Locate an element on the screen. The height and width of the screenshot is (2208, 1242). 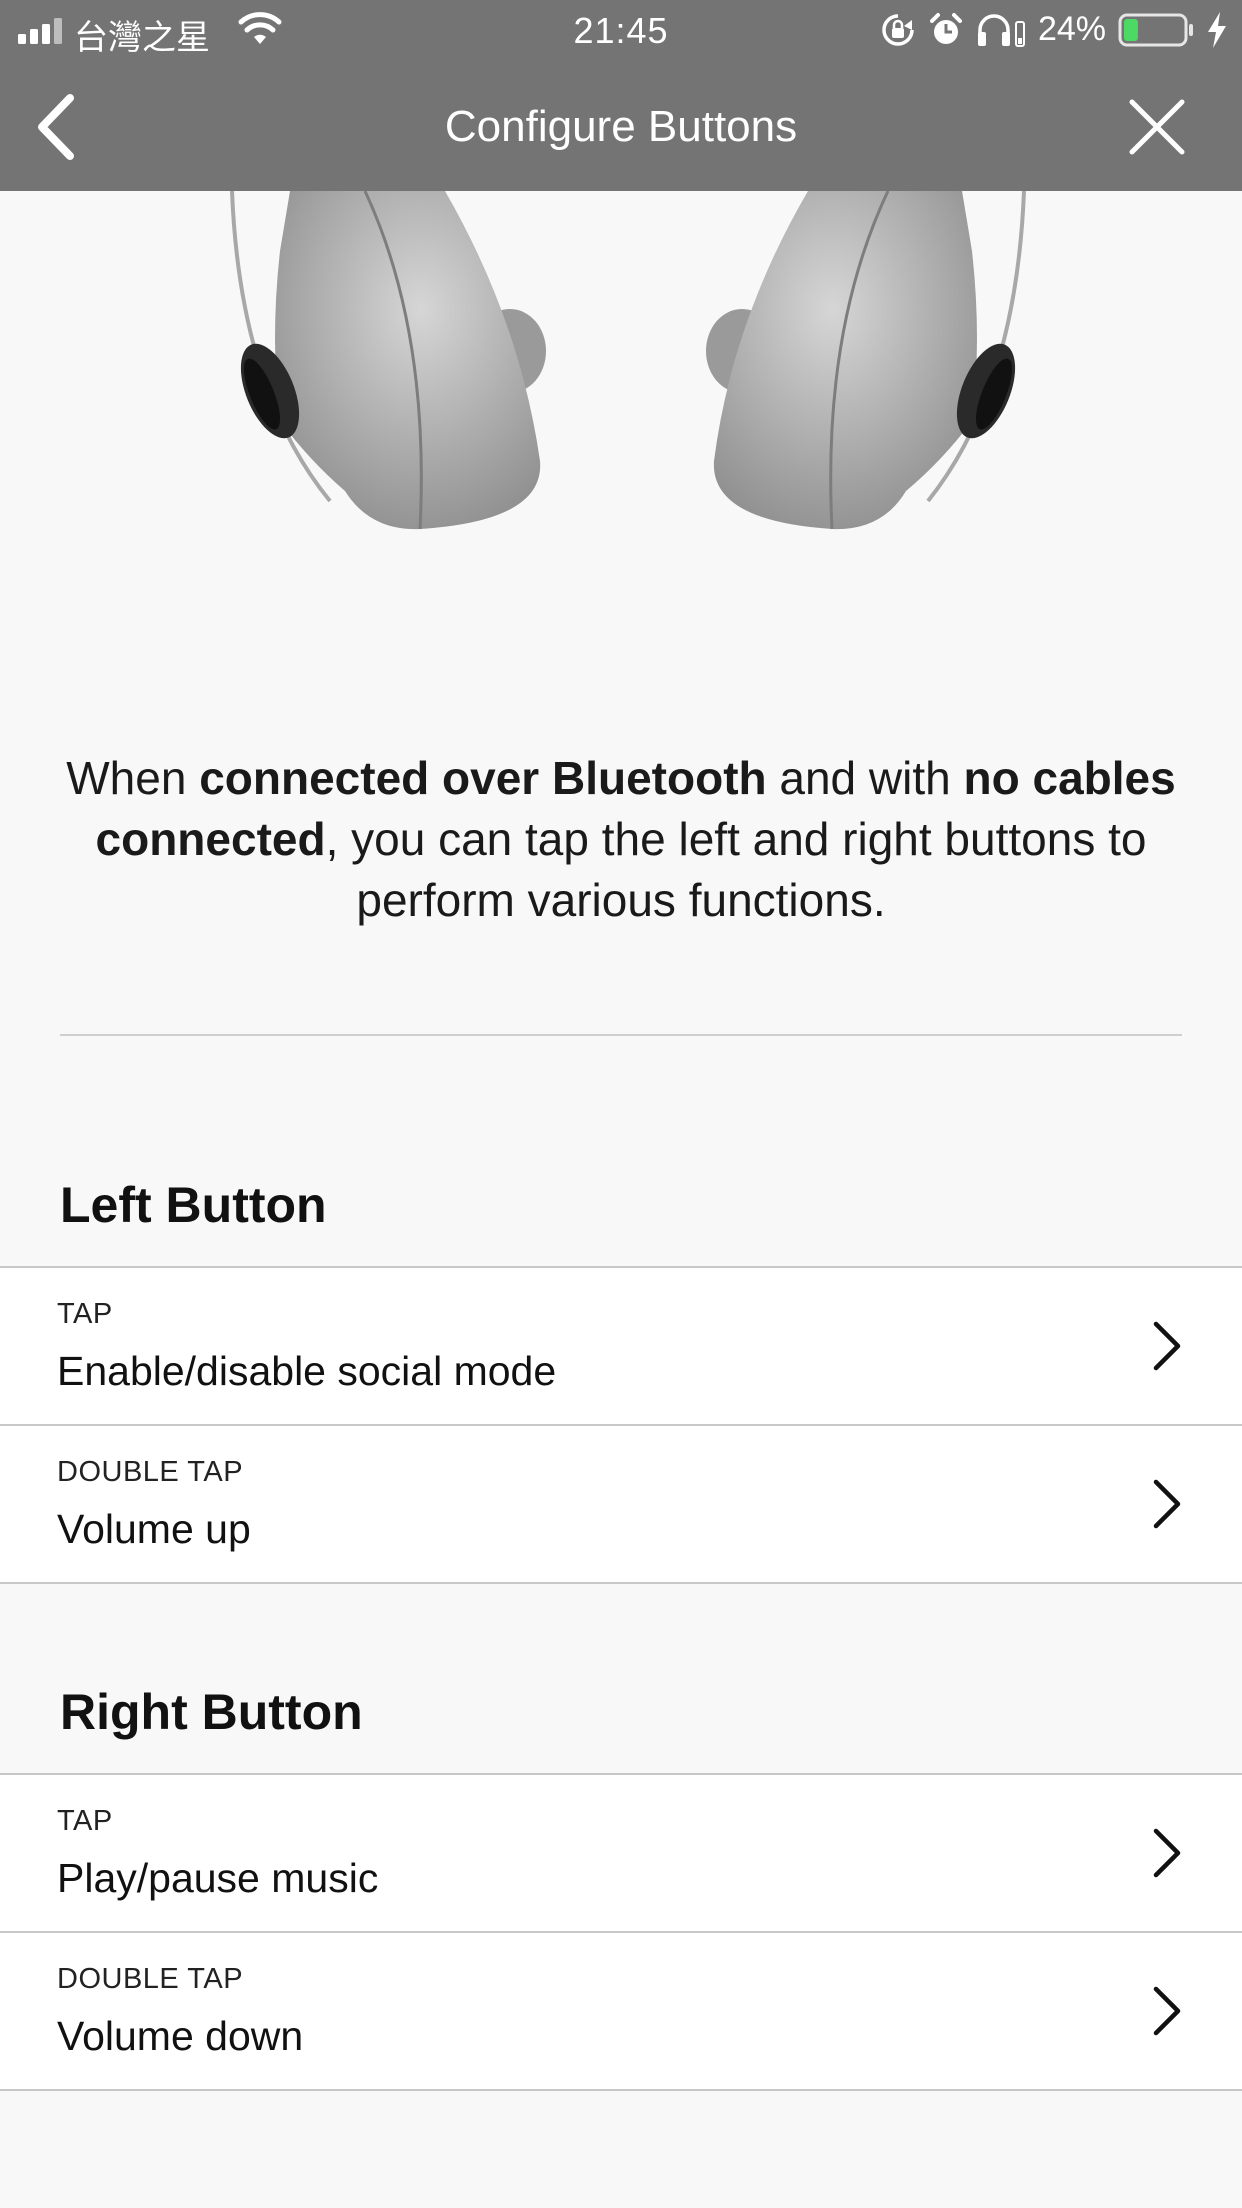
battery-percent: 24% is located at coordinates (1071, 29).